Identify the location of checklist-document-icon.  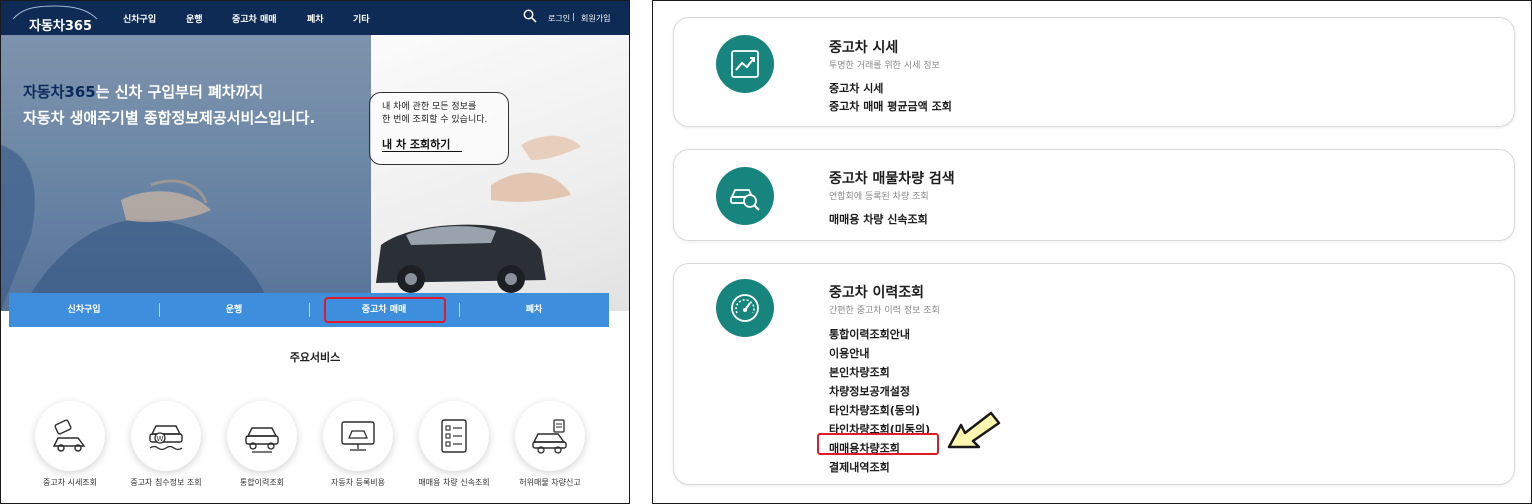
(454, 436).